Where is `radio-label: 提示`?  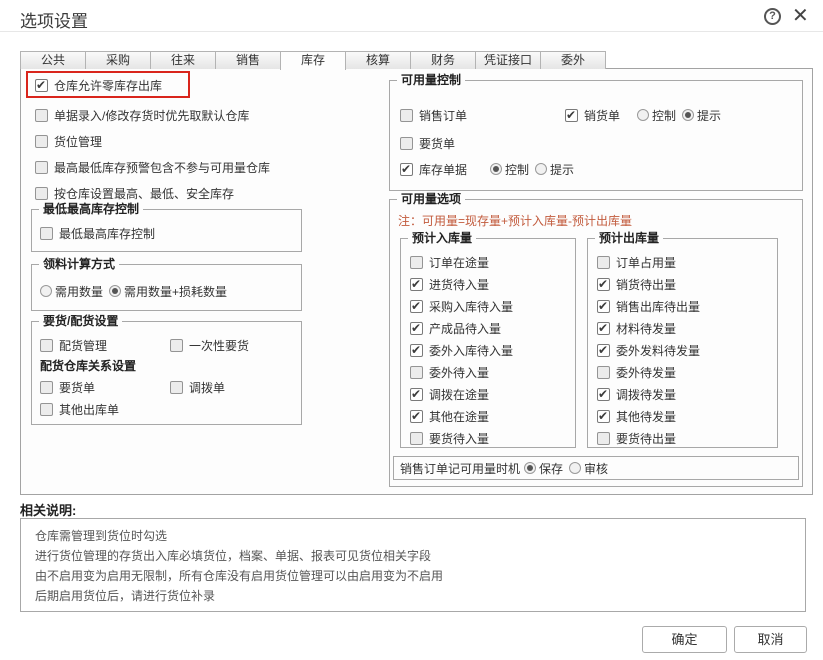
radio-label: 提示 is located at coordinates (709, 115).